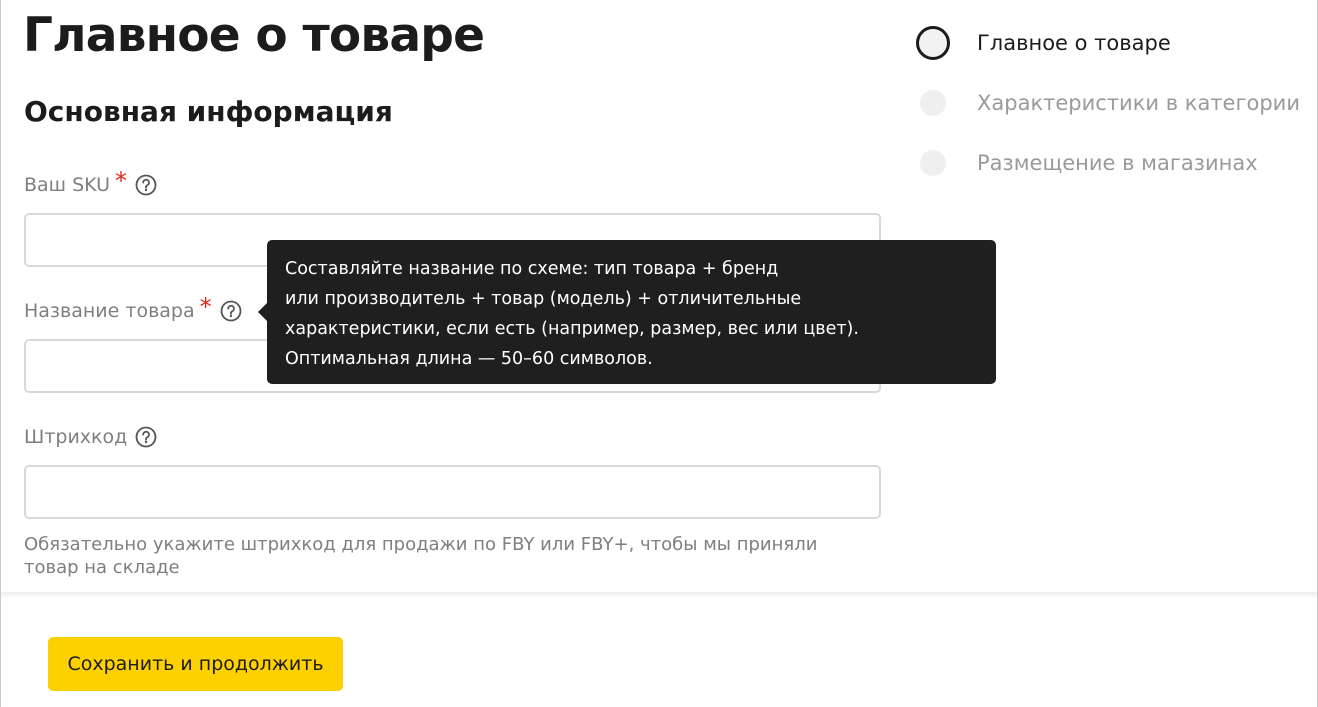 The image size is (1318, 707). I want to click on section-title: Основная информация, so click(208, 111).